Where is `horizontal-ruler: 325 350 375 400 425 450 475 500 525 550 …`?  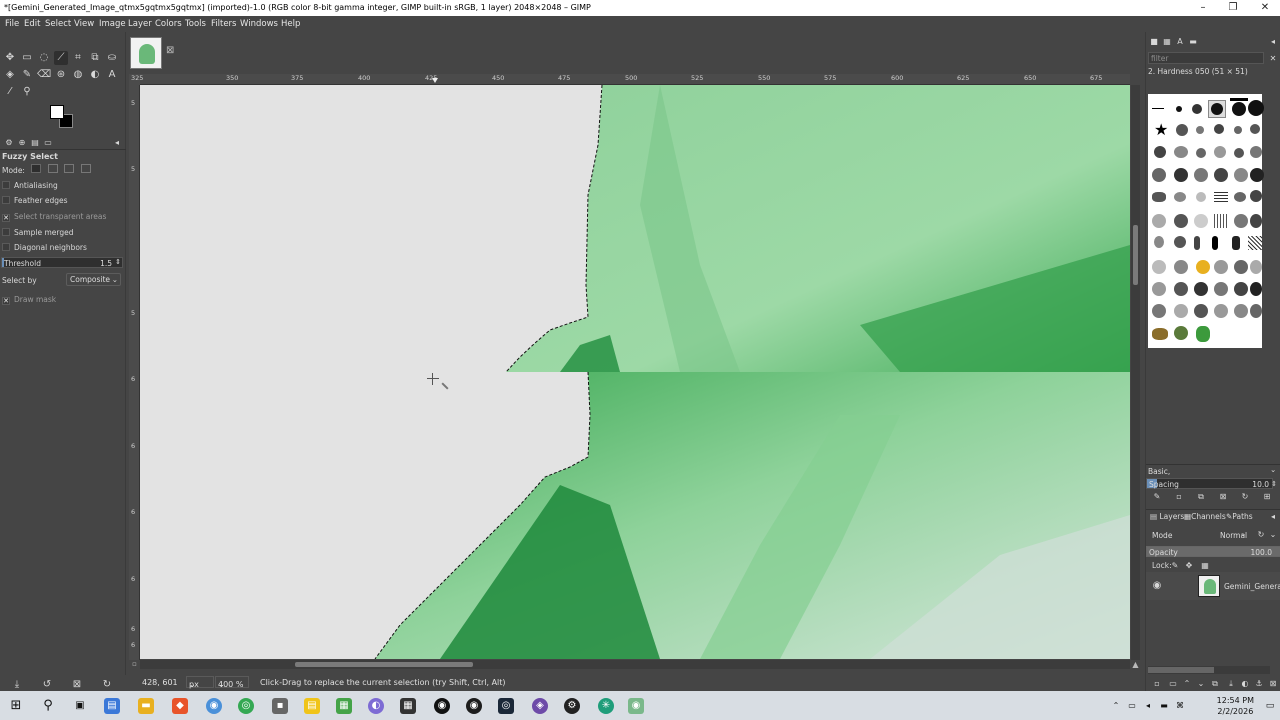
horizontal-ruler: 325 350 375 400 425 450 475 500 525 550 … is located at coordinates (630, 79).